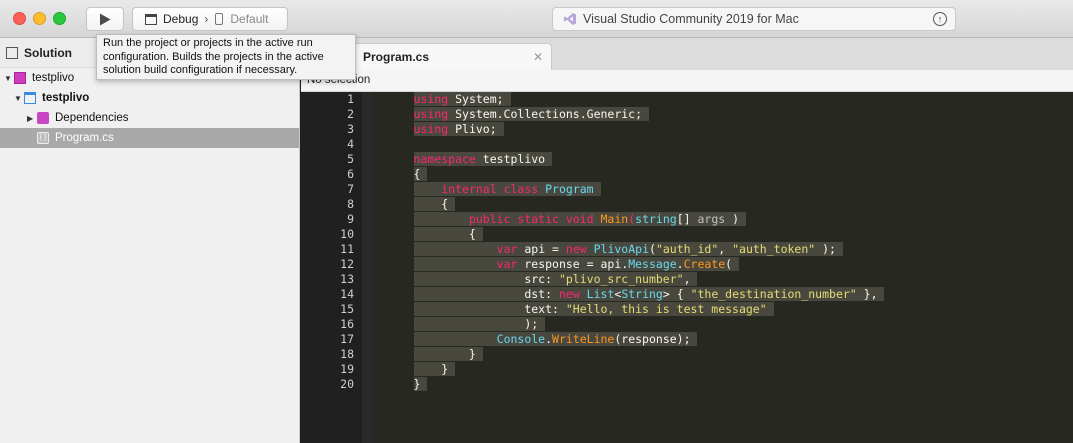 This screenshot has width=1073, height=443. What do you see at coordinates (151, 19) in the screenshot?
I see `configuration-icon` at bounding box center [151, 19].